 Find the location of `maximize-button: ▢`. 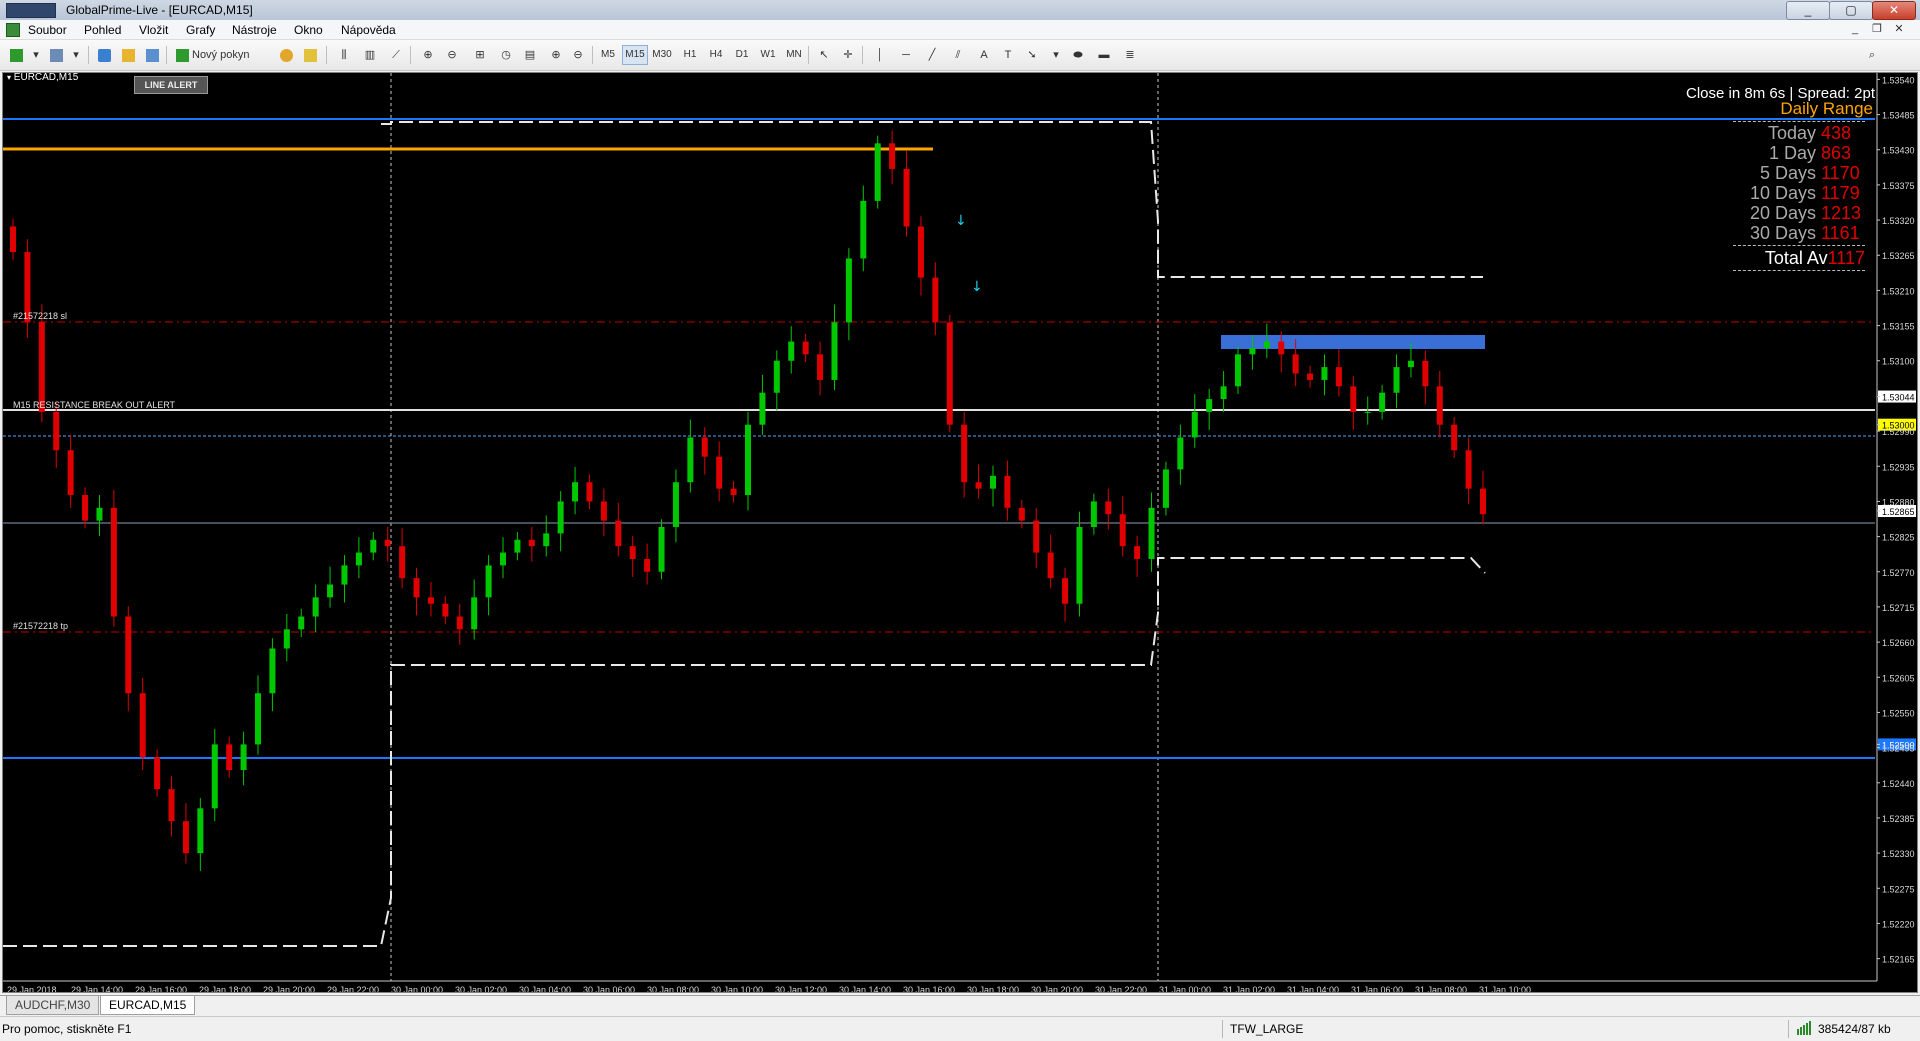

maximize-button: ▢ is located at coordinates (1851, 10).